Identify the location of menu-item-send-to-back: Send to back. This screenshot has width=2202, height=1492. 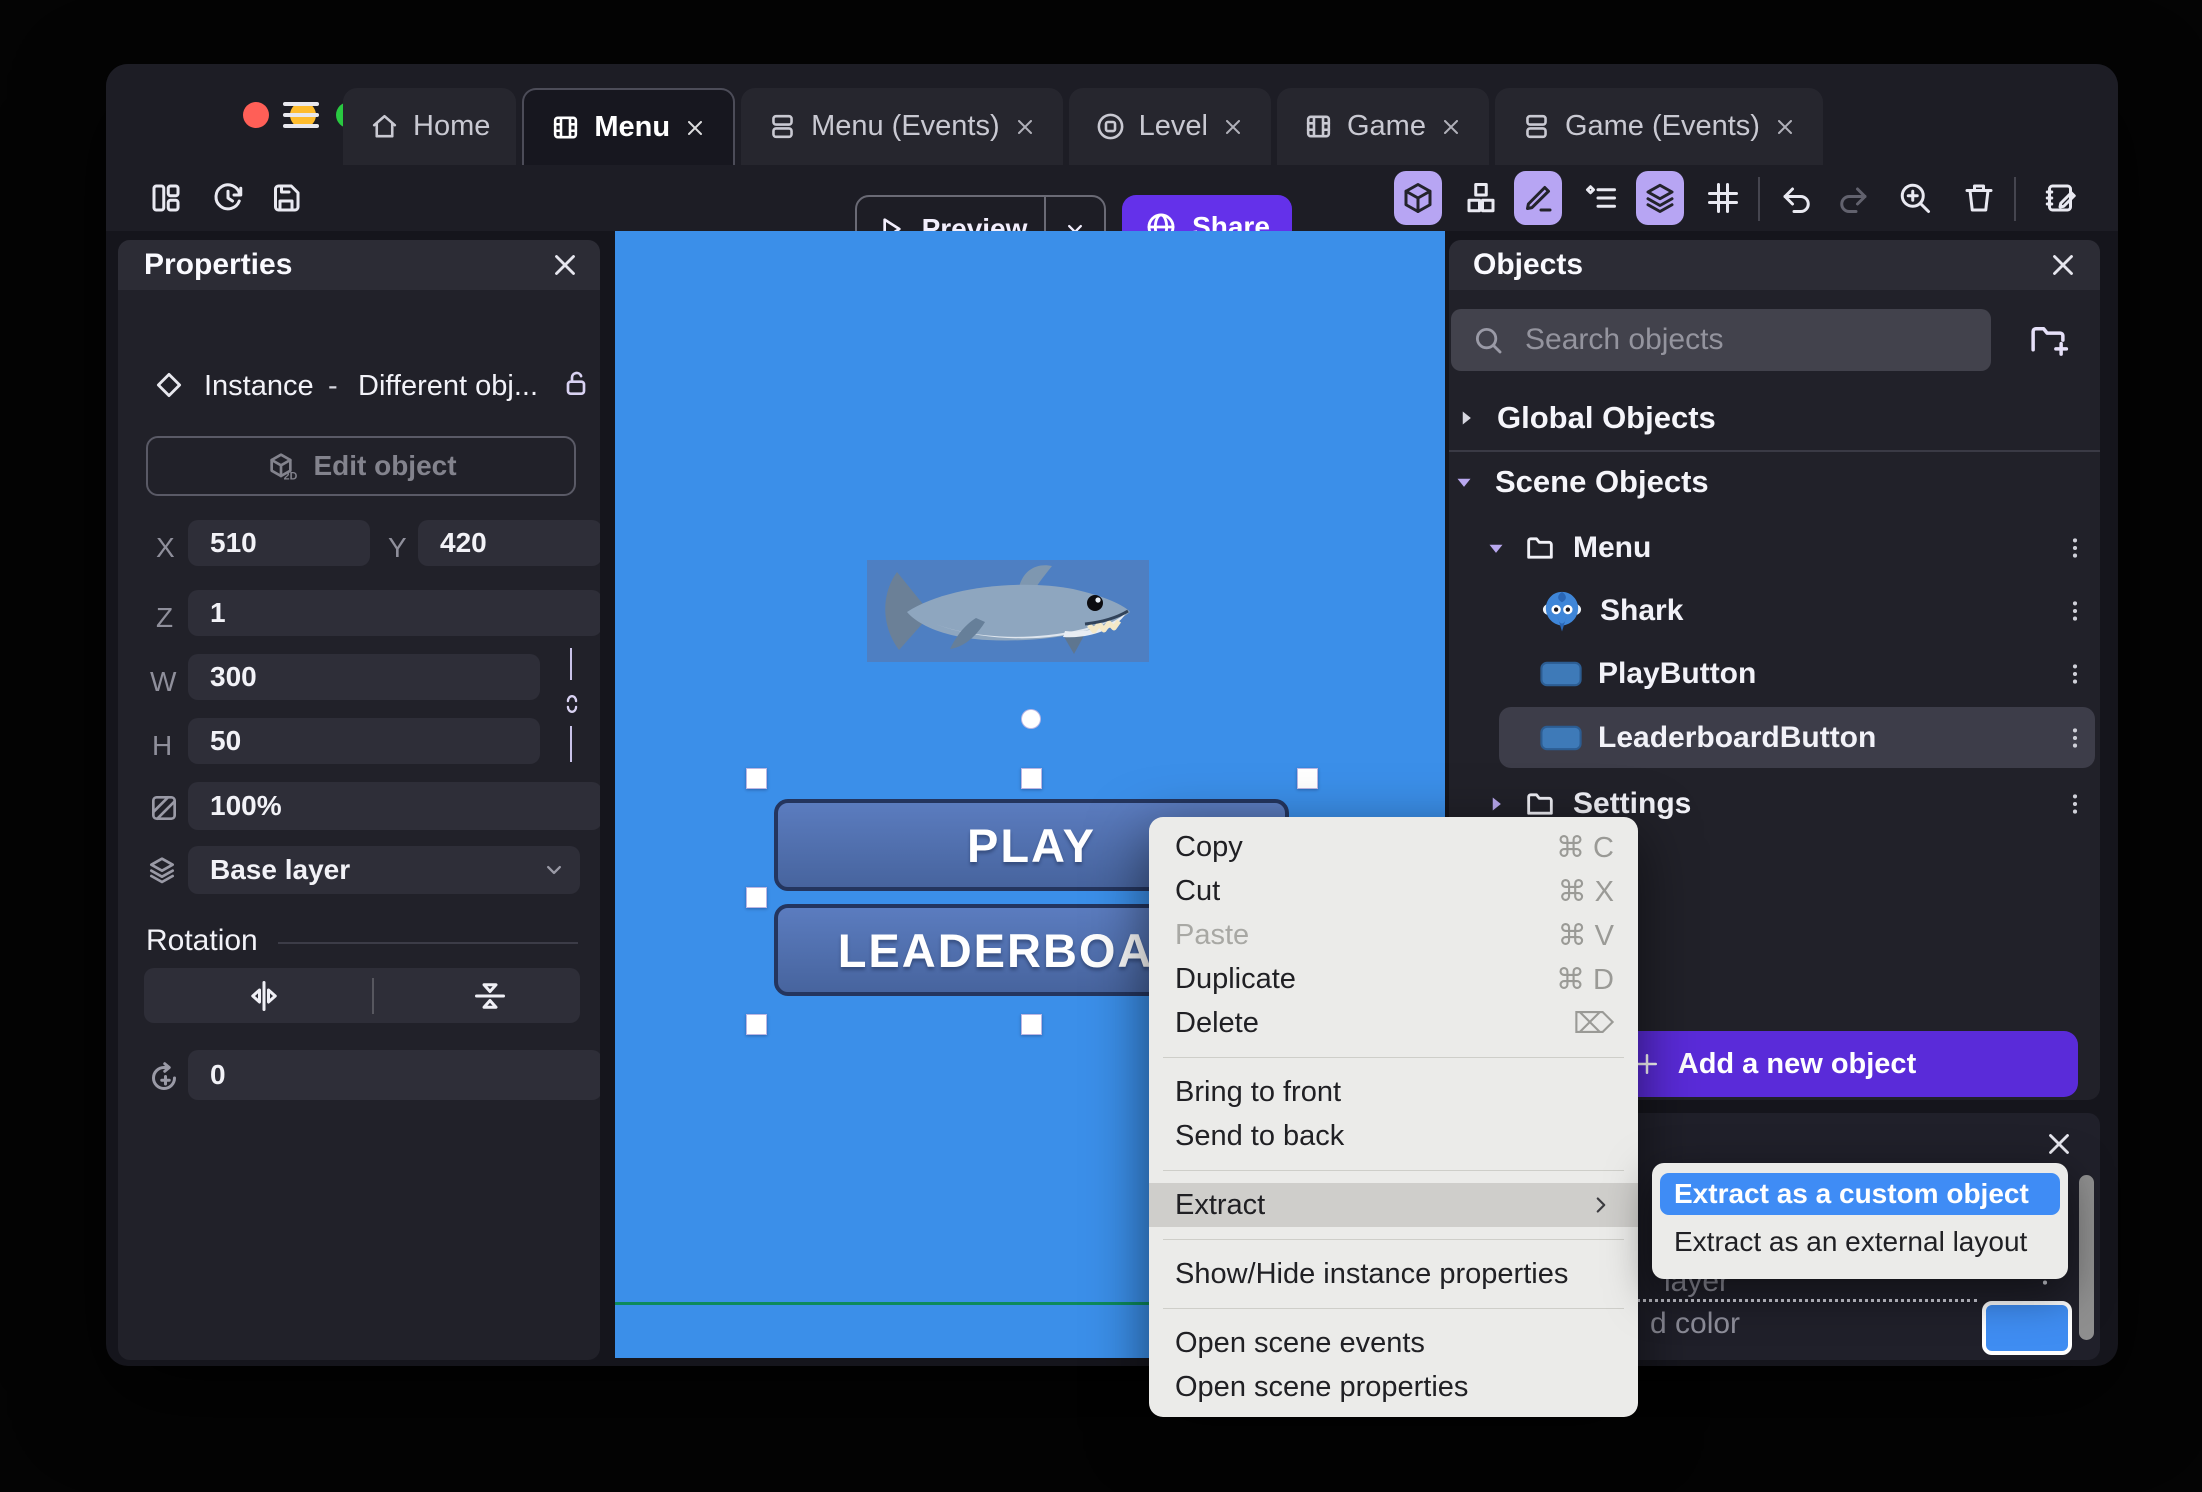
(1393, 1136).